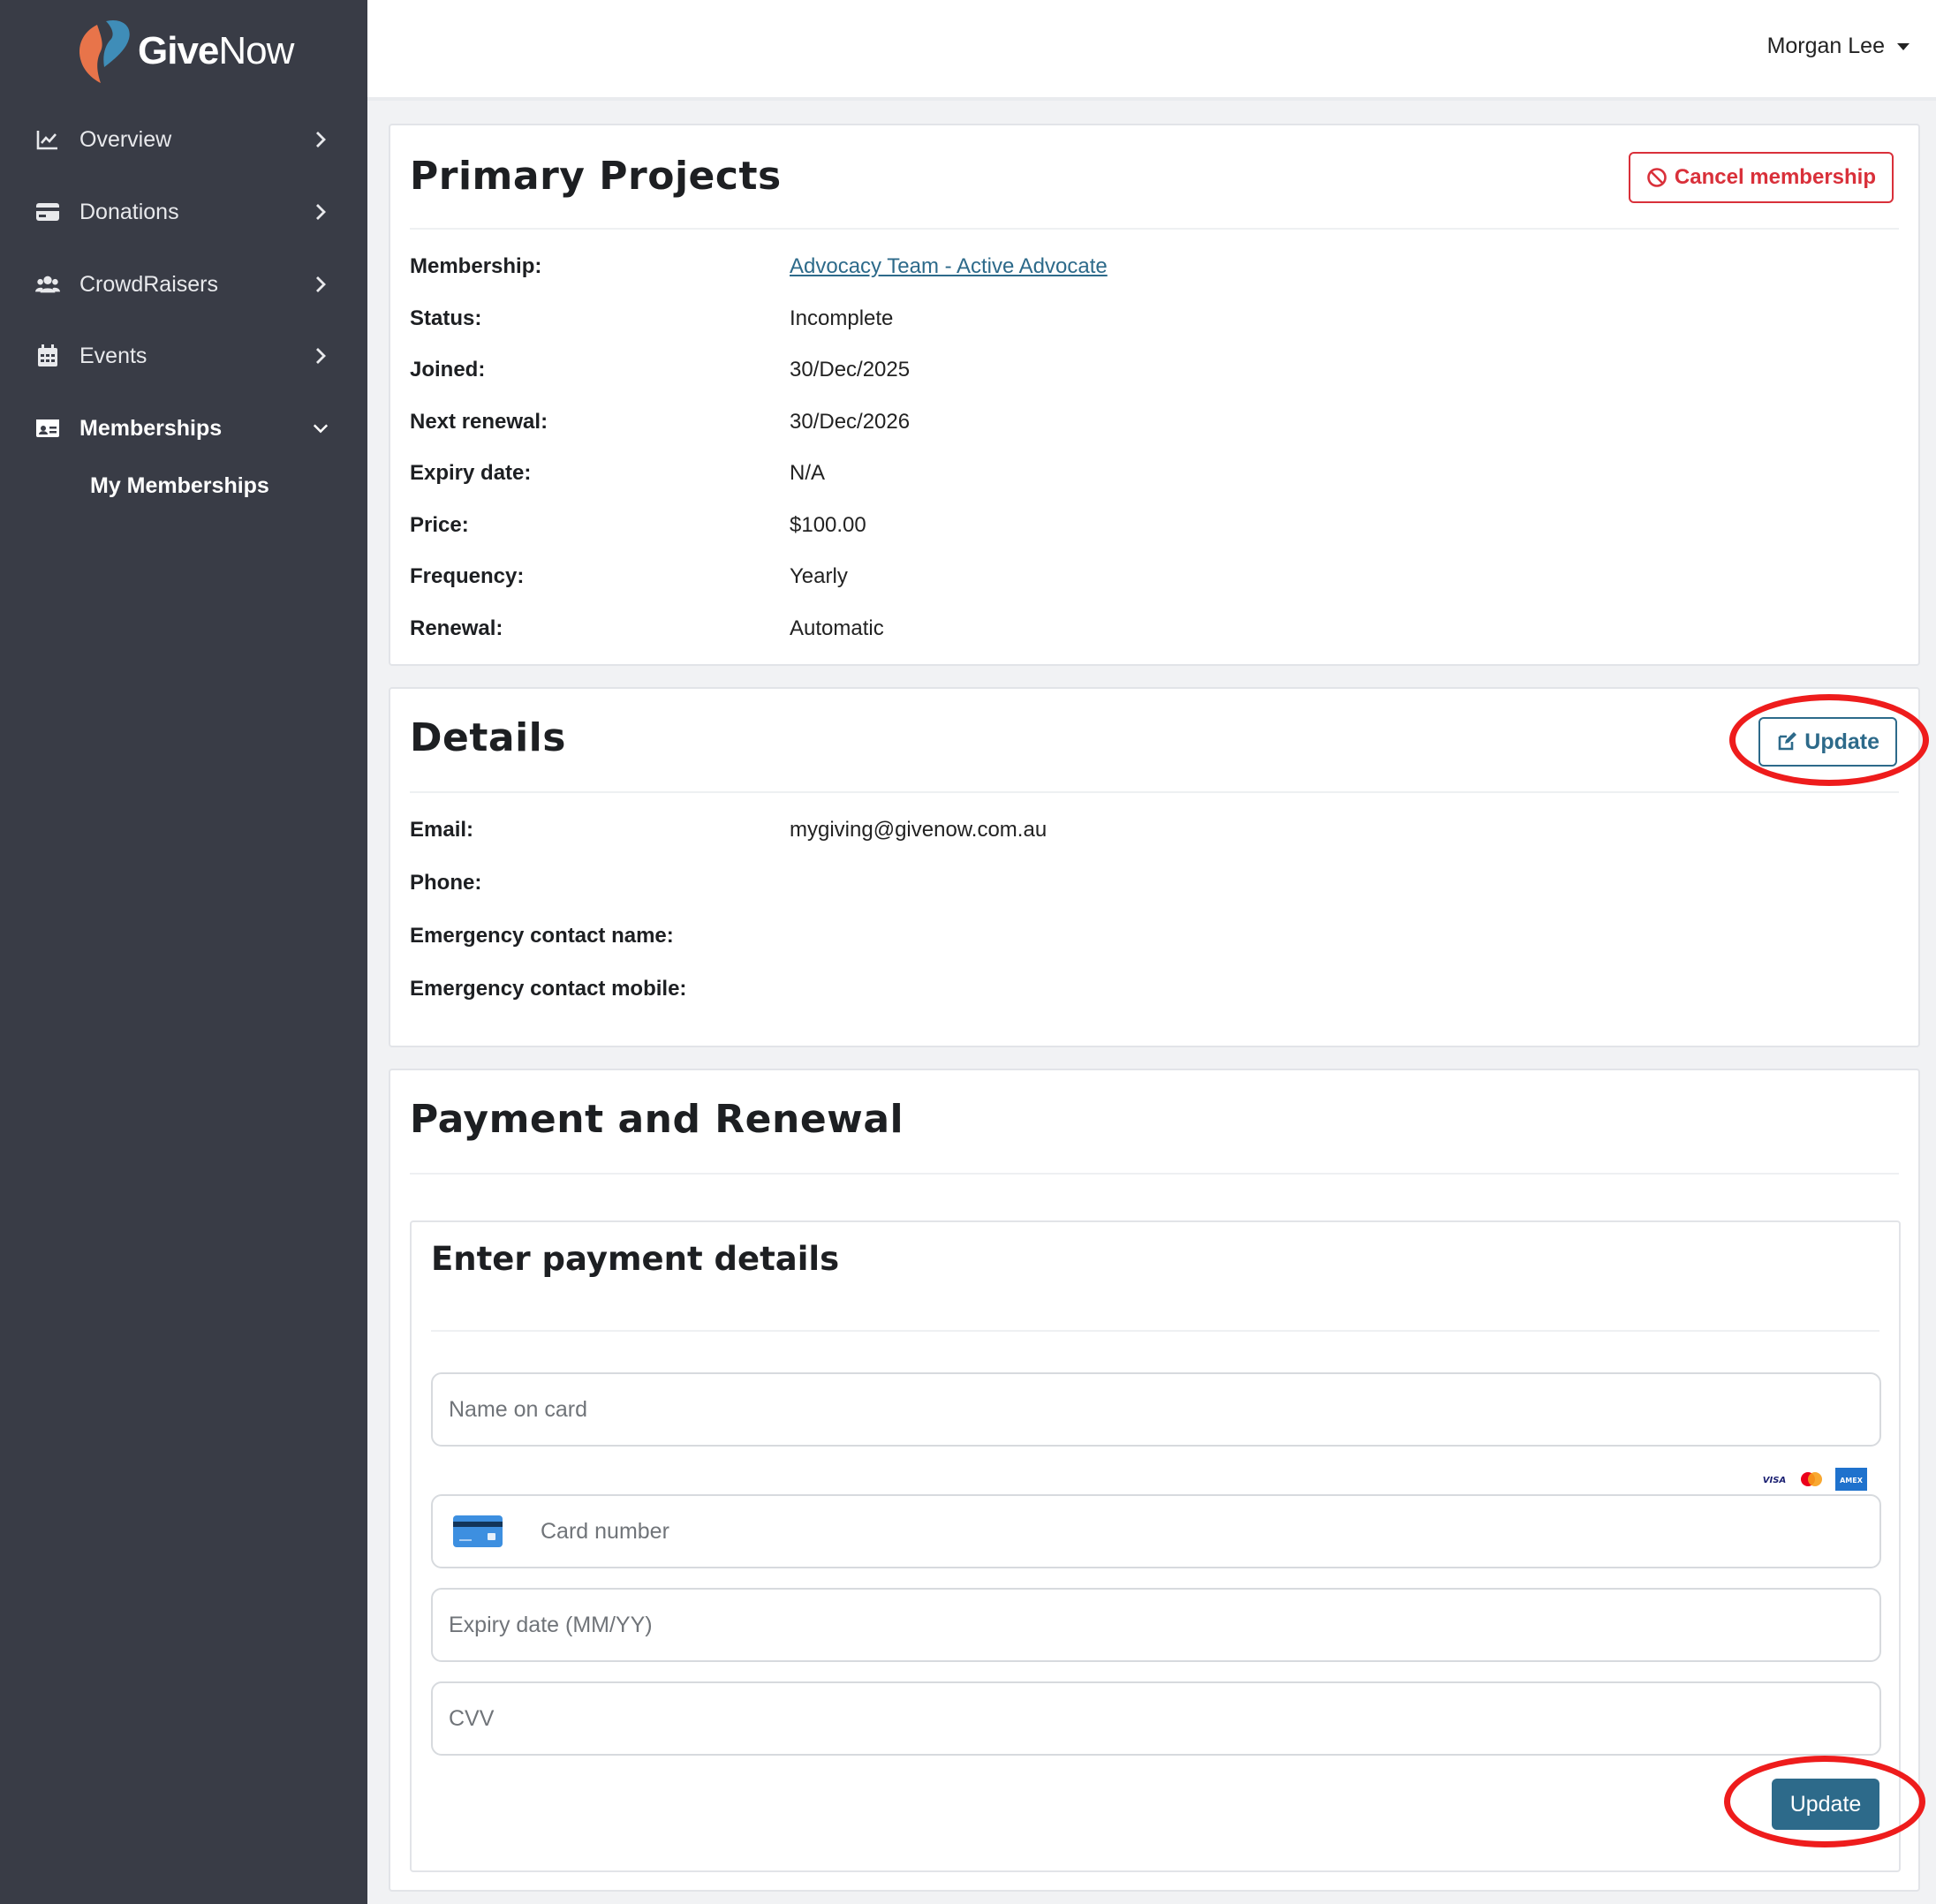 This screenshot has width=1936, height=1904. What do you see at coordinates (321, 428) in the screenshot?
I see `chevron-down-icon` at bounding box center [321, 428].